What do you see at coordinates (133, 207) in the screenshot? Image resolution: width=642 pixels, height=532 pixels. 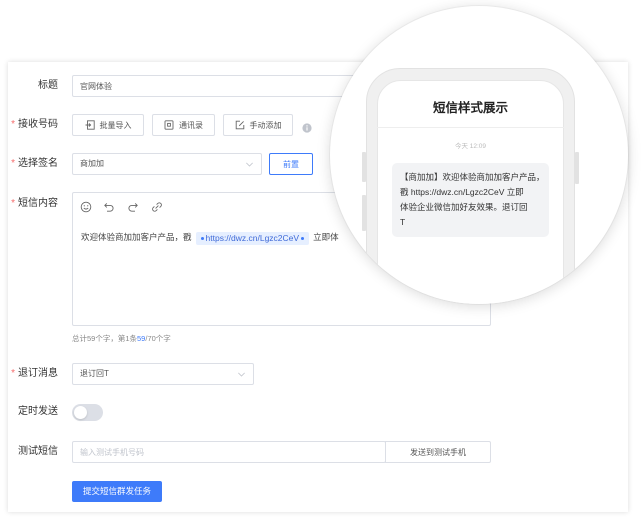 I see `redo-icon` at bounding box center [133, 207].